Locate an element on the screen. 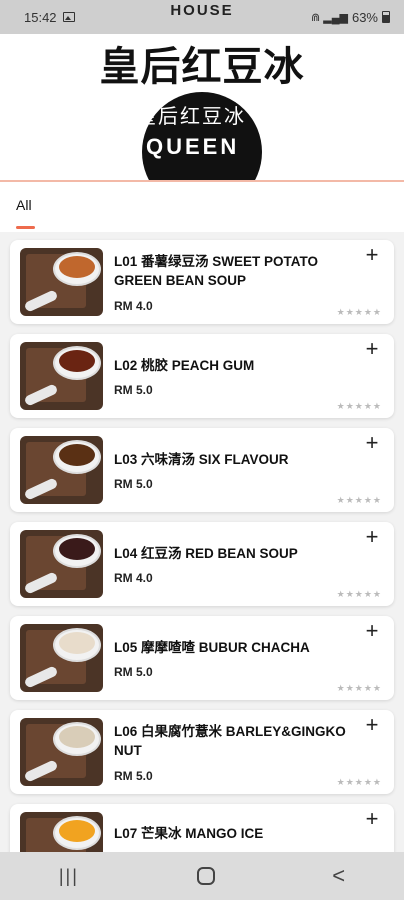  item-name: L05 摩摩喳喳 BUBUR CHACHA is located at coordinates (212, 647).